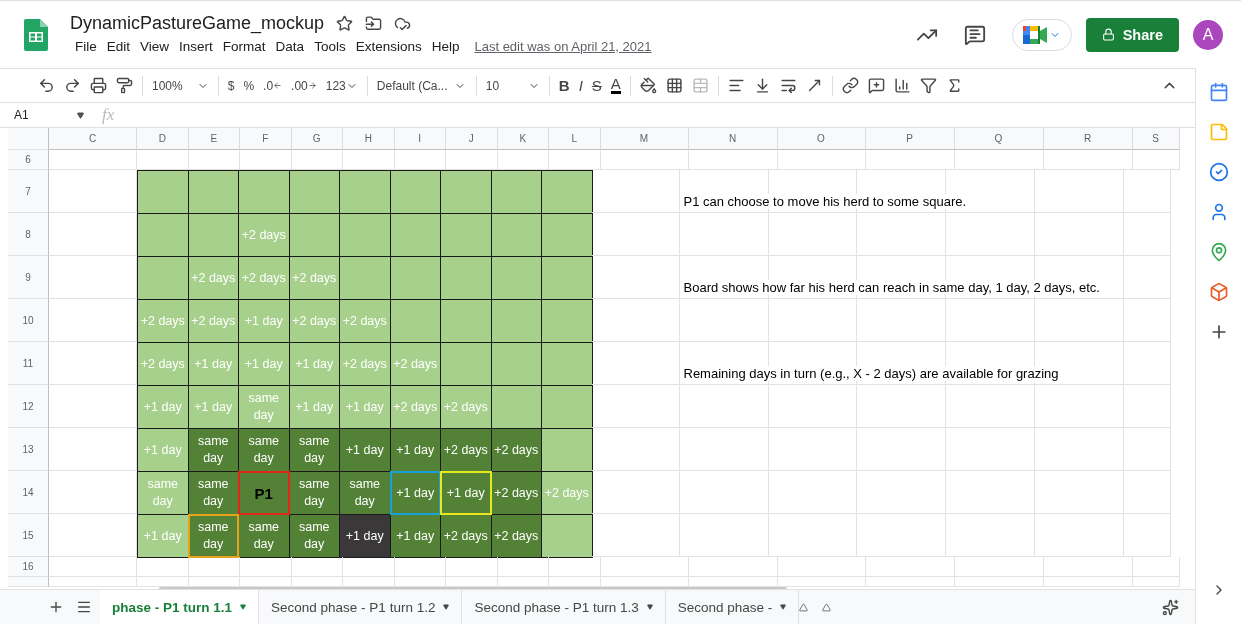 This screenshot has height=624, width=1241. What do you see at coordinates (330, 46) in the screenshot?
I see `menu-item: Tools` at bounding box center [330, 46].